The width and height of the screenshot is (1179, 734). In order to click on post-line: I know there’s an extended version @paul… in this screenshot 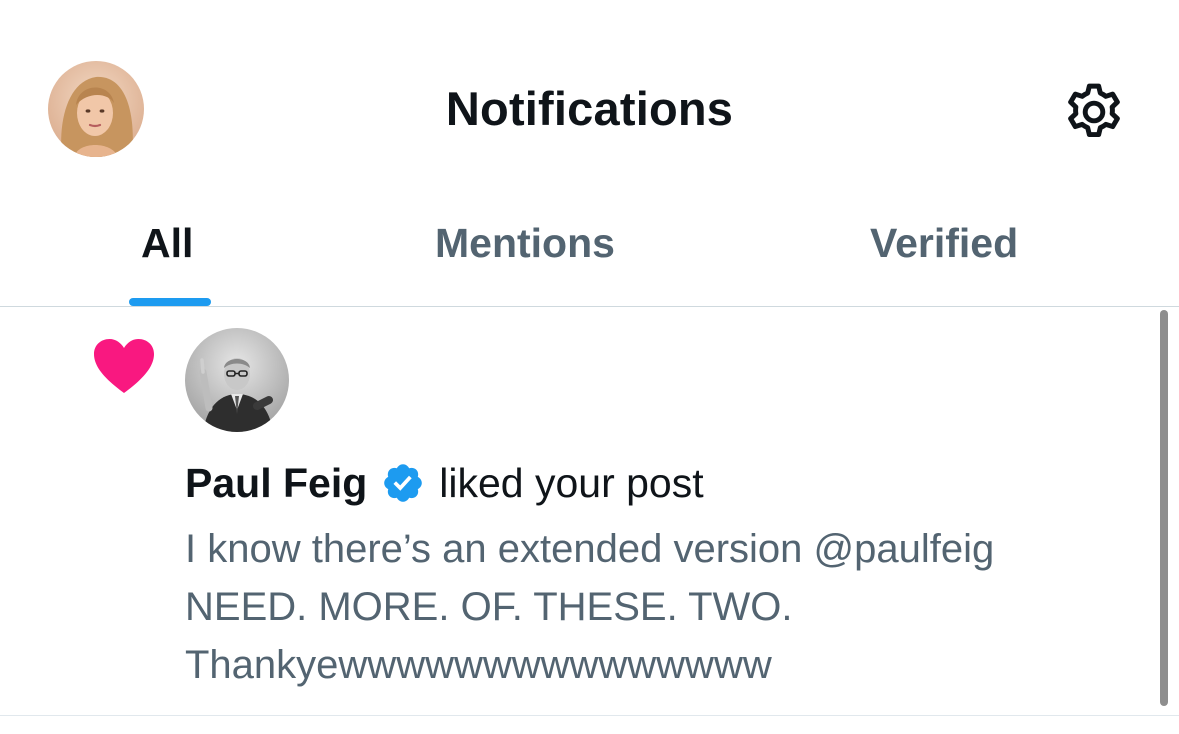, I will do `click(590, 549)`.